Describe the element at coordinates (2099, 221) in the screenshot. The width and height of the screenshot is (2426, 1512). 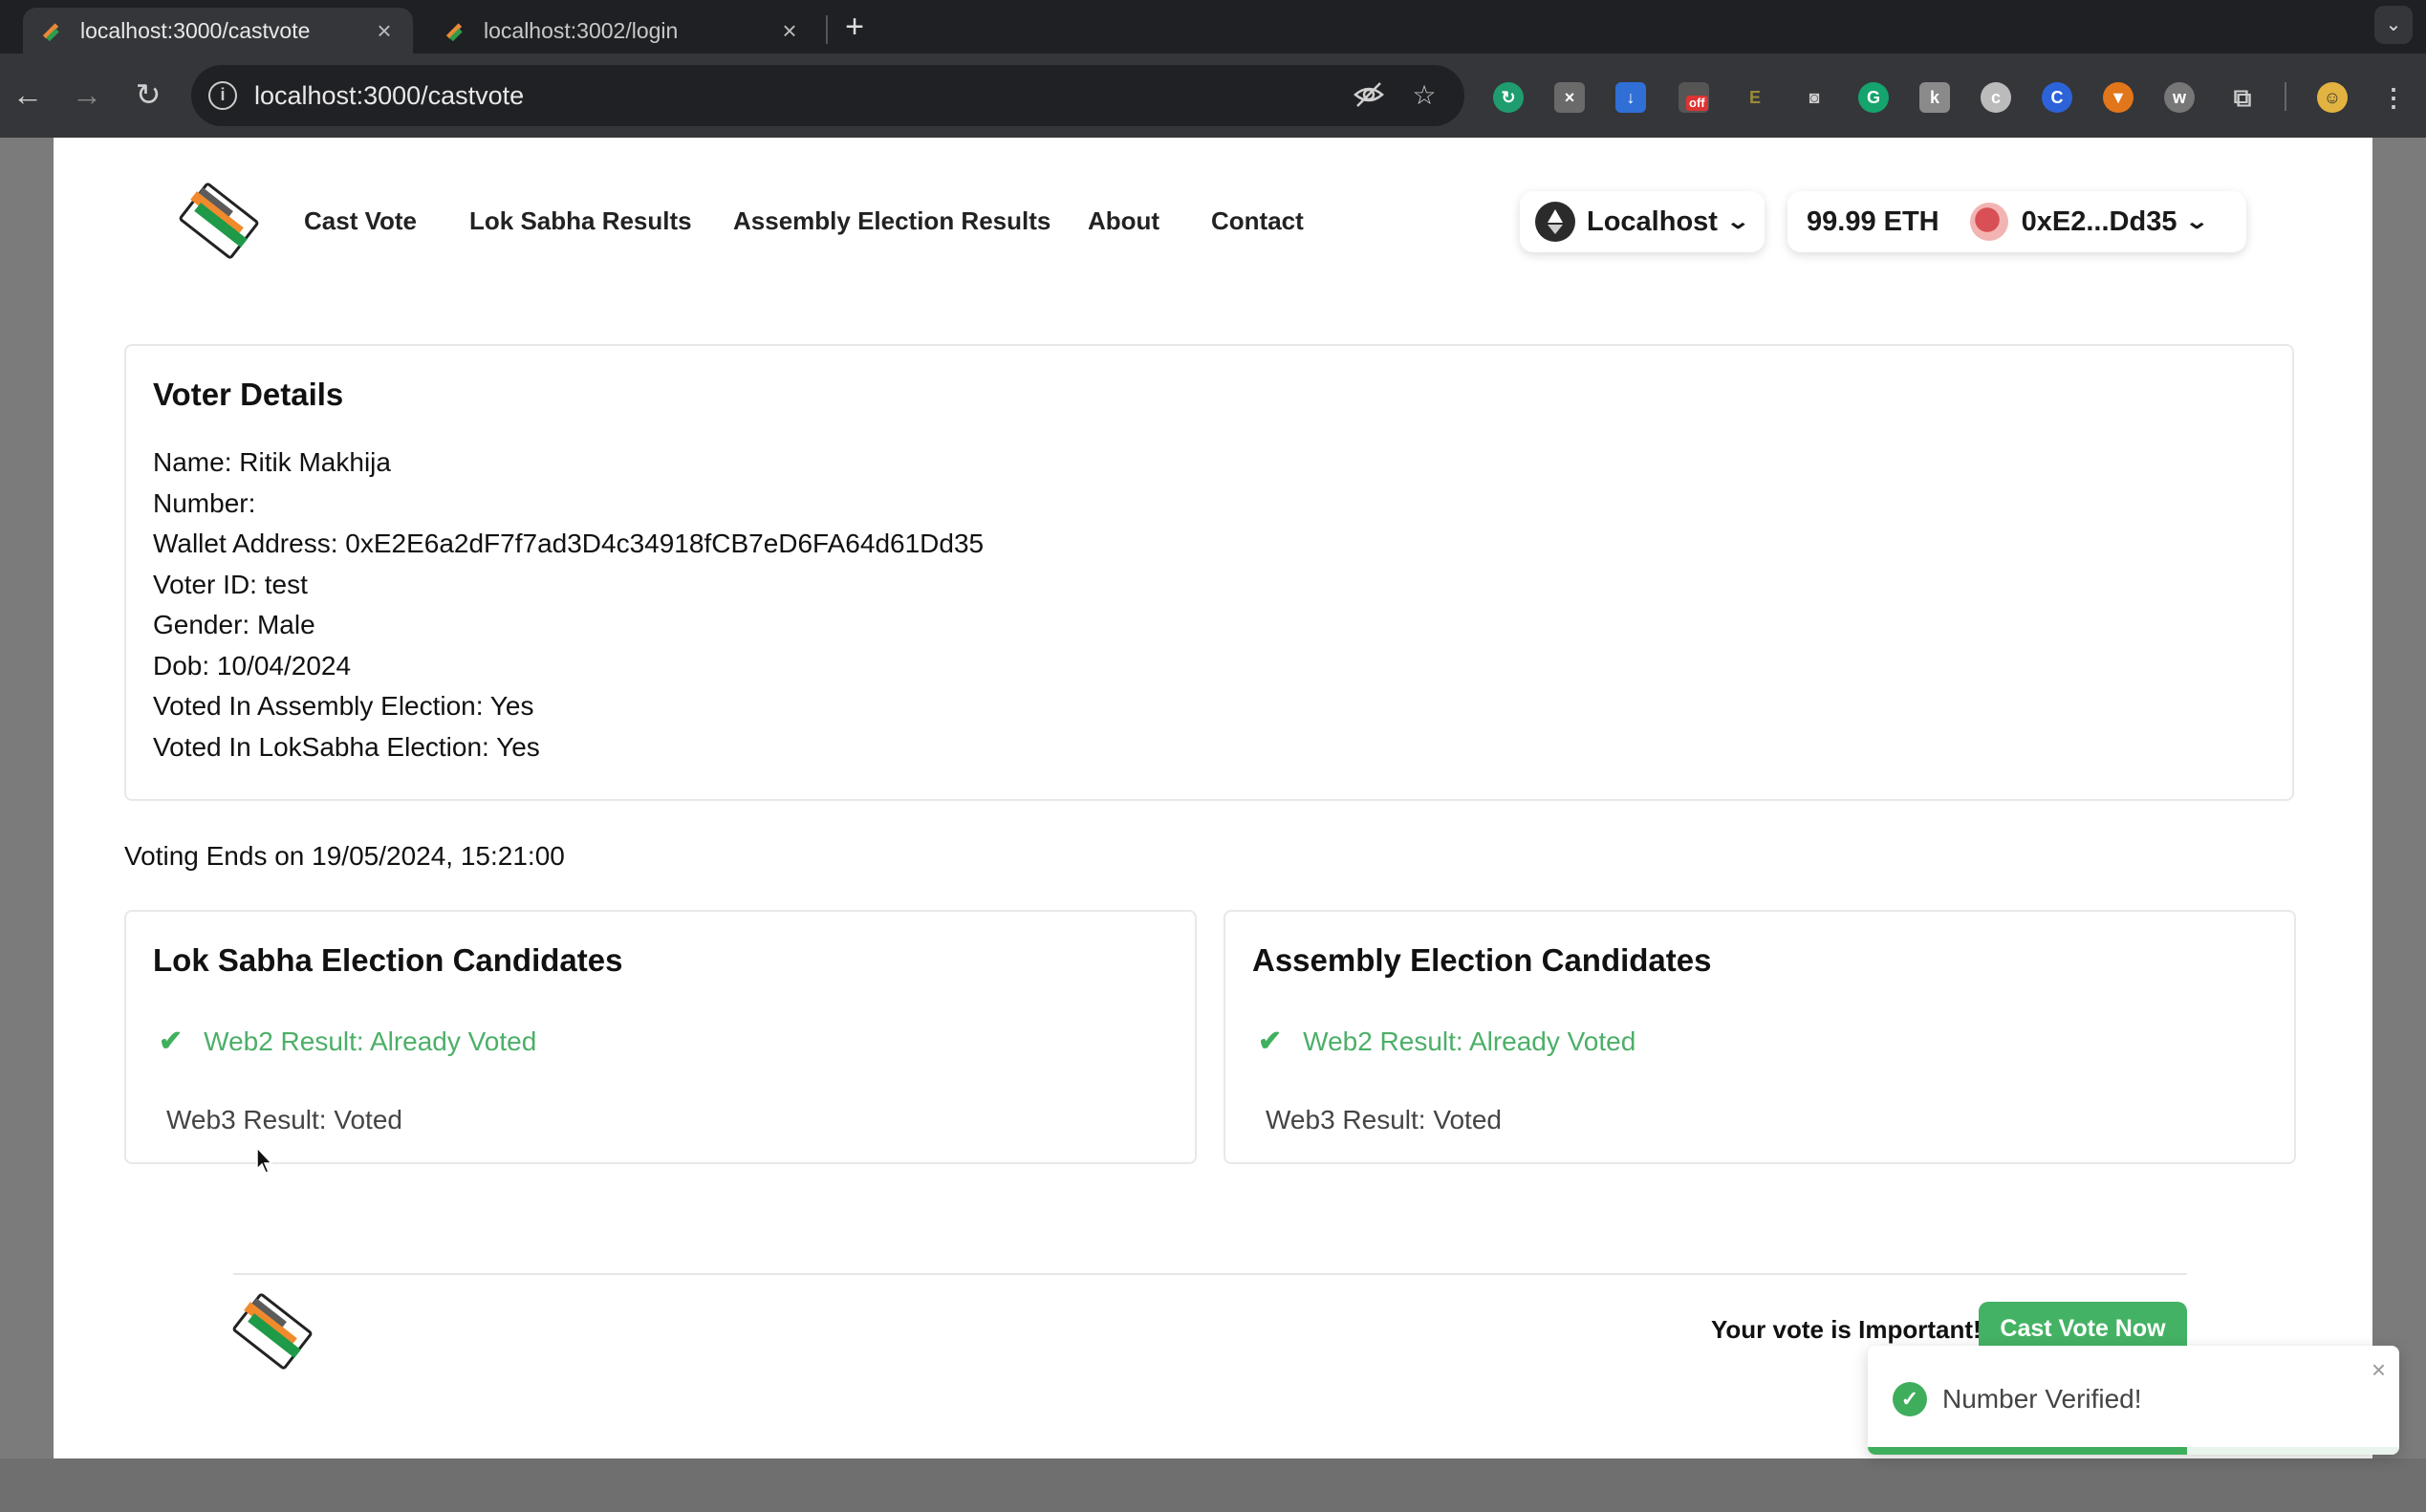
I see `account-address: 0xE2...Dd35` at that location.